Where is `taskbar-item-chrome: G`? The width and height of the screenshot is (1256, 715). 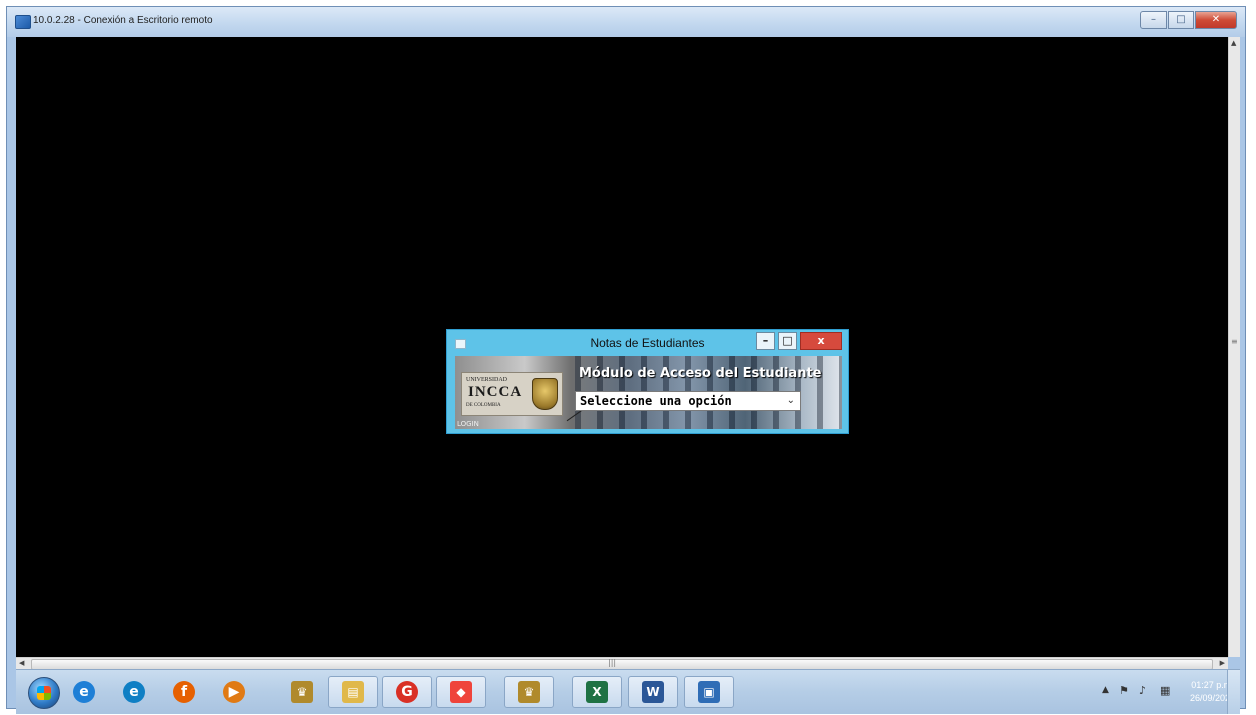 taskbar-item-chrome: G is located at coordinates (407, 692).